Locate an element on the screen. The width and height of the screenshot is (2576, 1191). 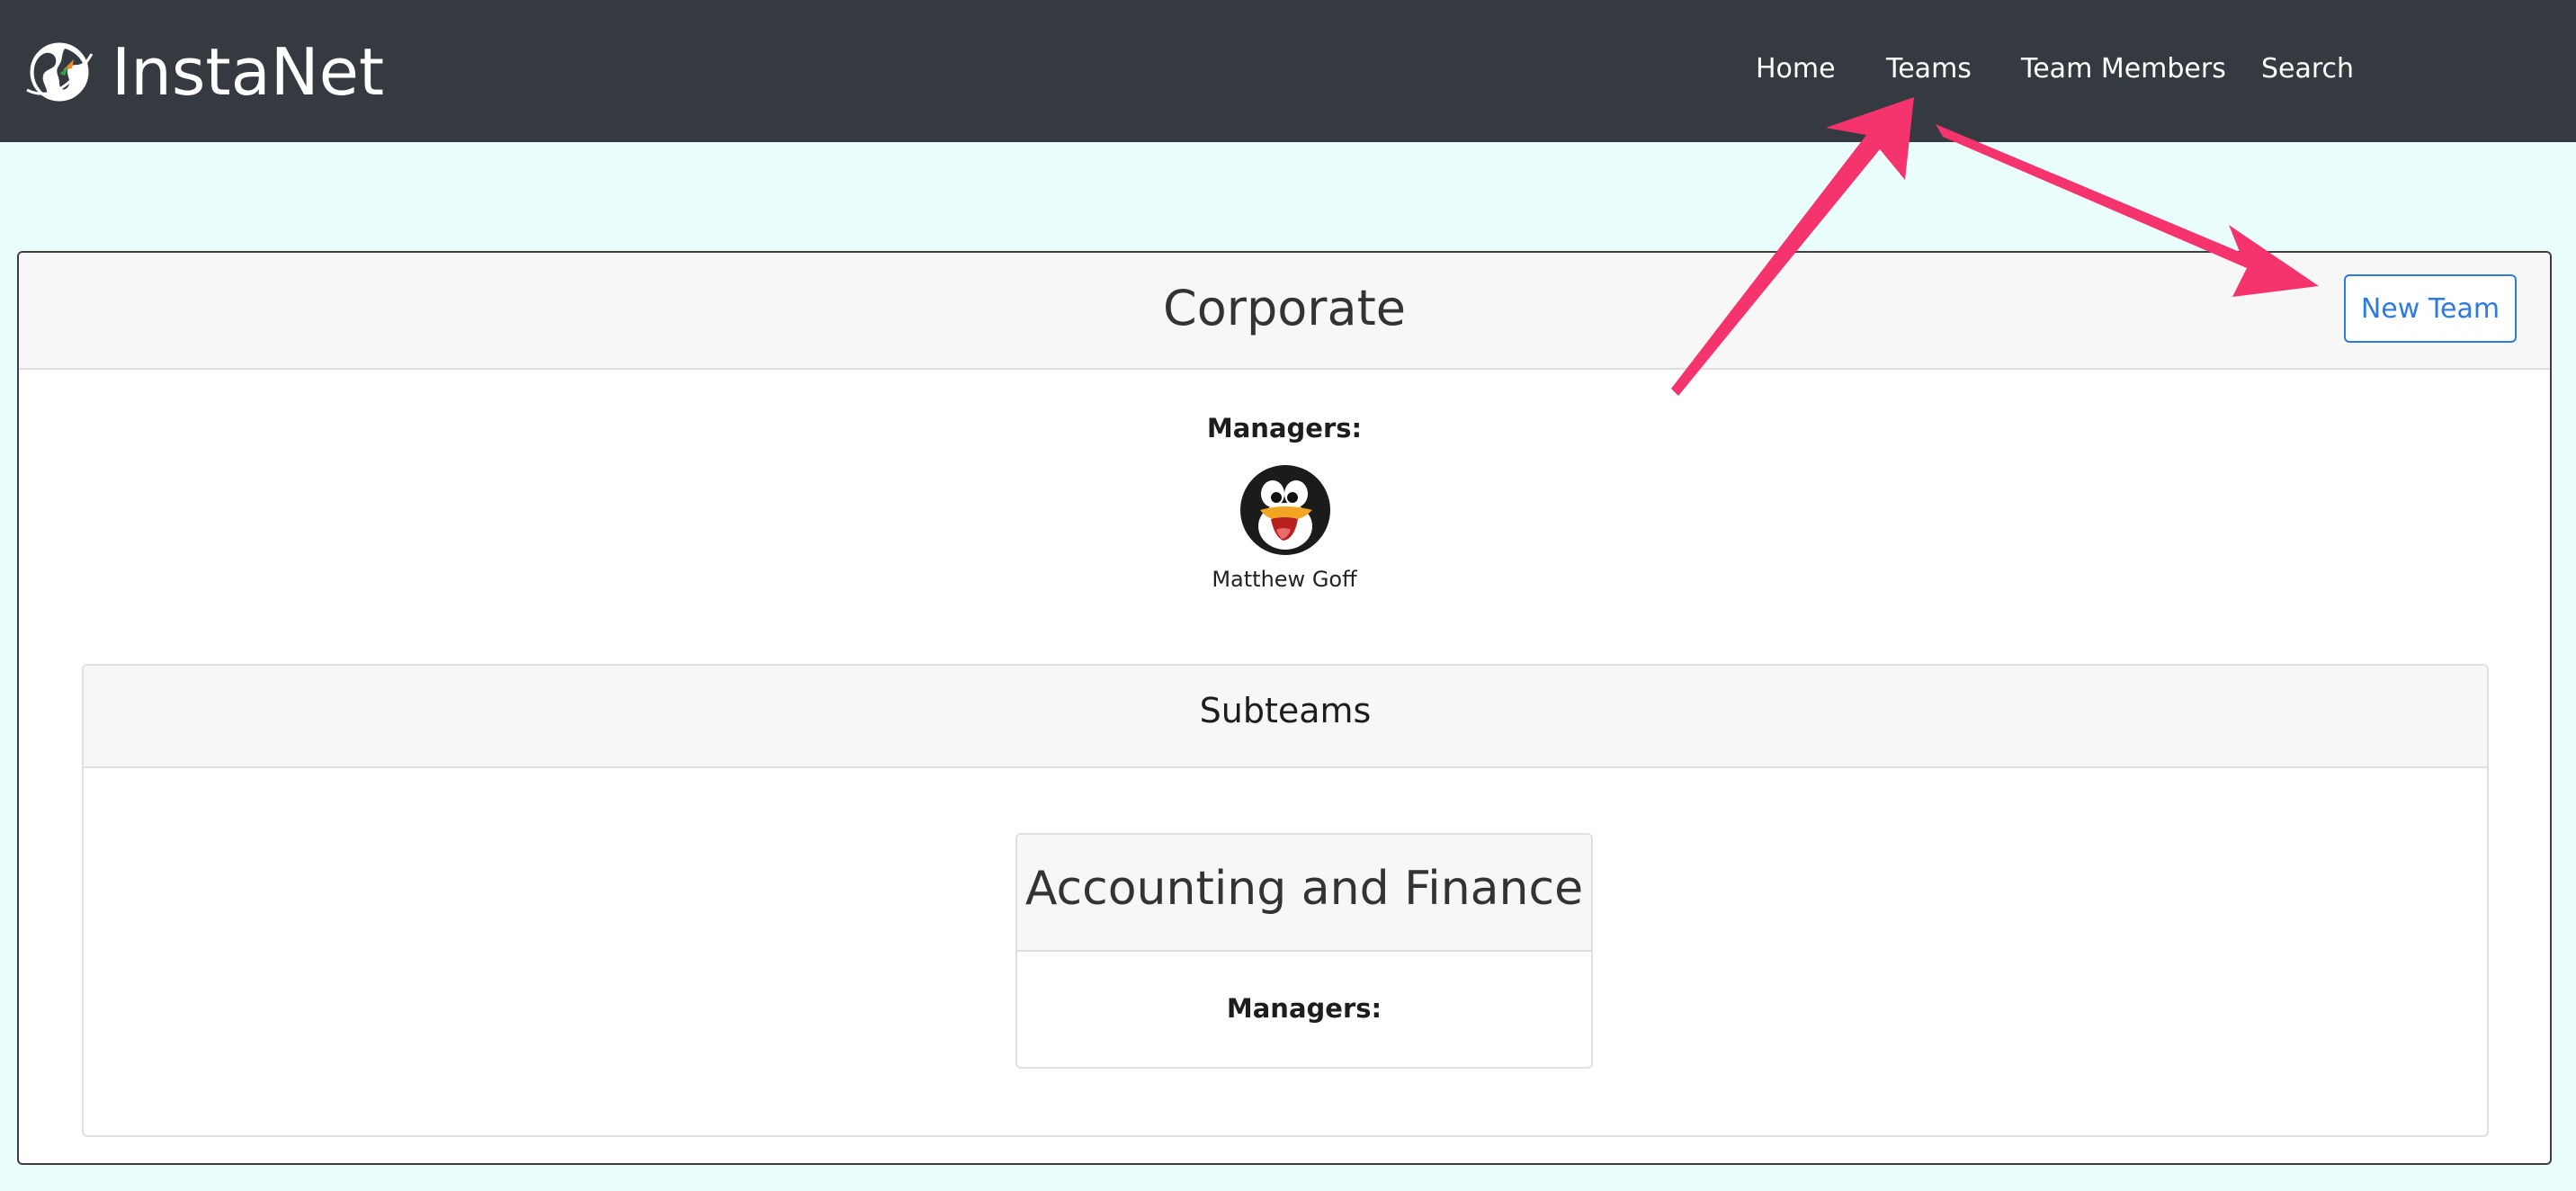
team-card-header: Corporate New Team is located at coordinates (1284, 312).